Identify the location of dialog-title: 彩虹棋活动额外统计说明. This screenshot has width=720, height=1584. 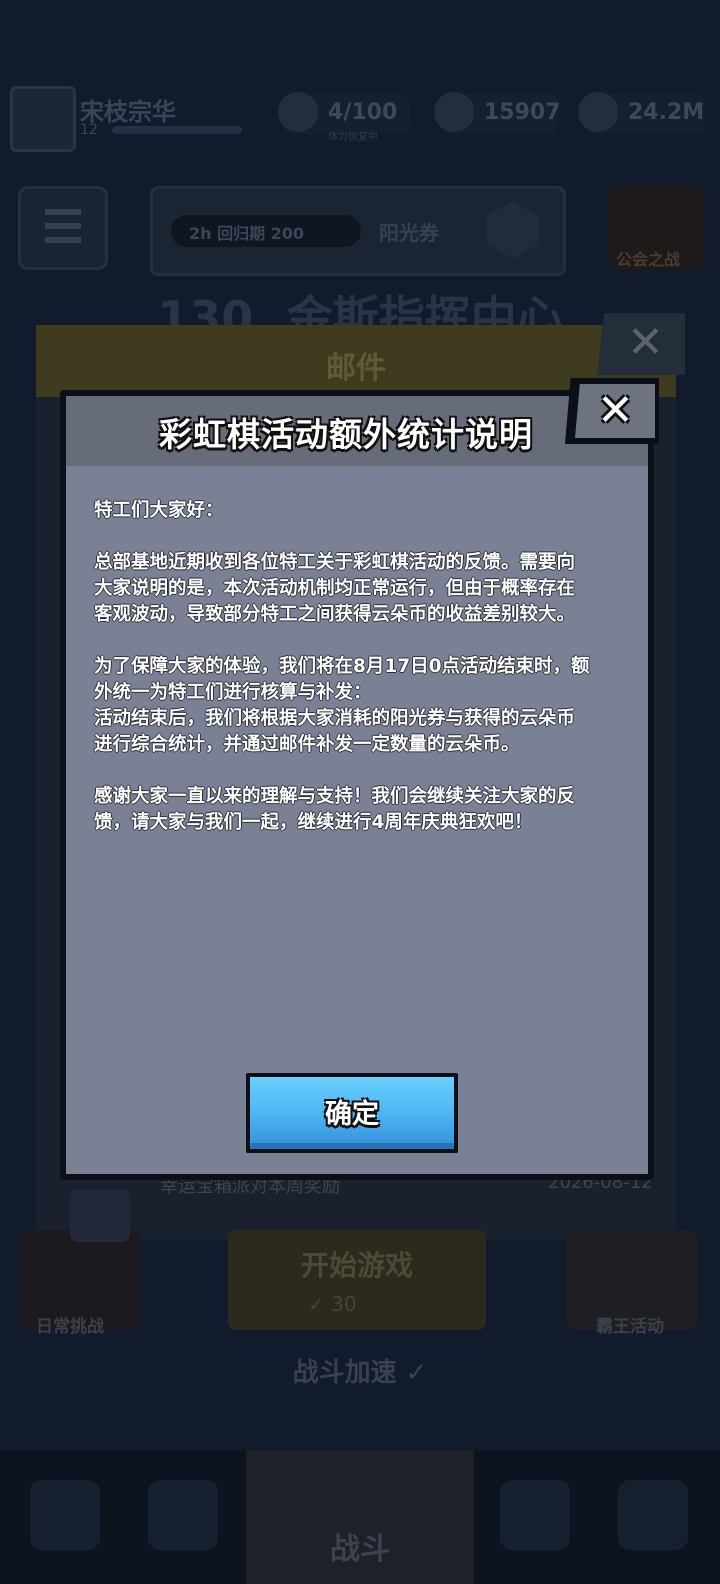
(346, 434).